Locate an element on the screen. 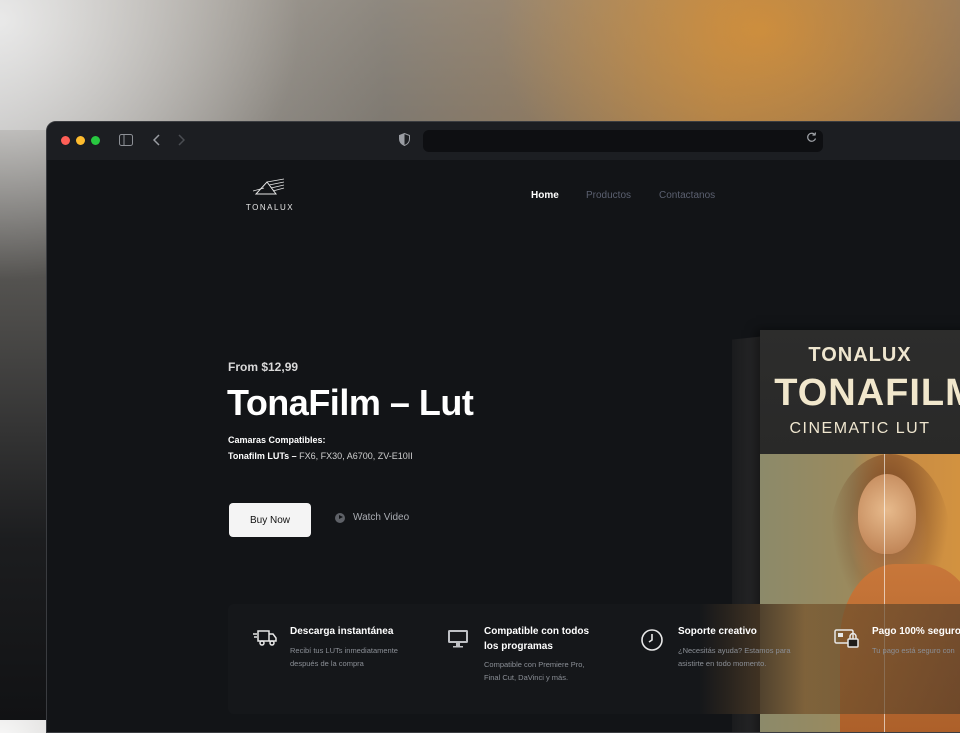 The image size is (960, 733). feature-desc-line2: asistirte en todo momento. is located at coordinates (722, 663).